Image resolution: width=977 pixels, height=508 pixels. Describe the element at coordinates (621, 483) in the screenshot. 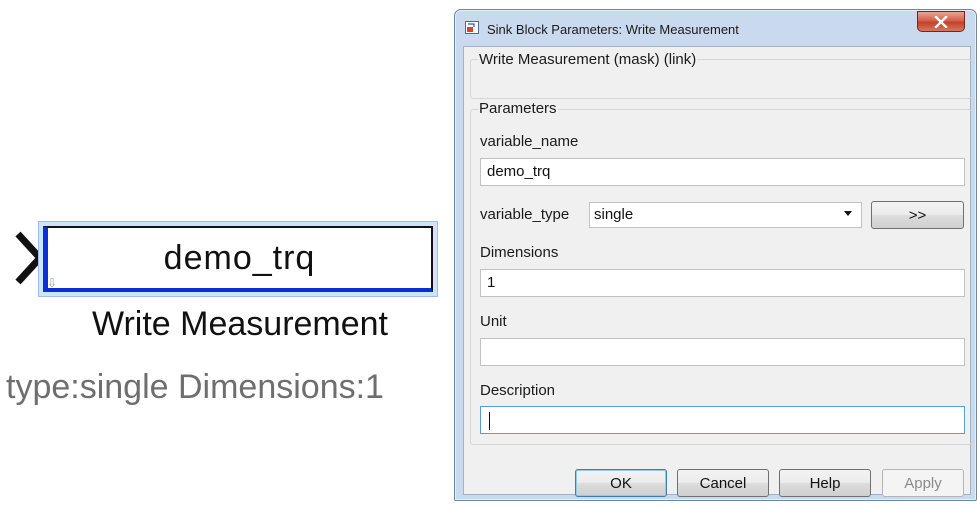

I see `ok-button: OK` at that location.